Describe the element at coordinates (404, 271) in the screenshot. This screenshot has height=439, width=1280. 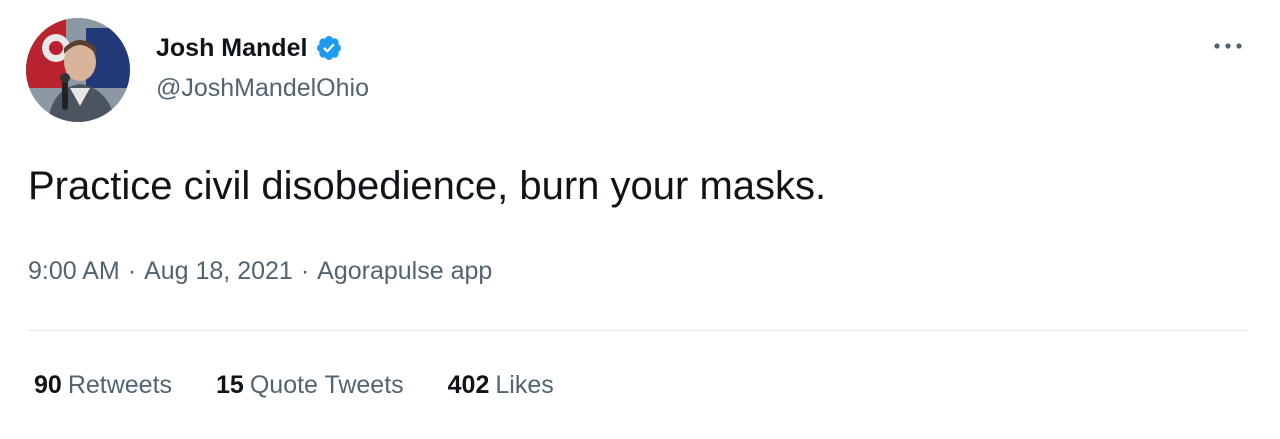
I see `tweet-source: Agorapulse app` at that location.